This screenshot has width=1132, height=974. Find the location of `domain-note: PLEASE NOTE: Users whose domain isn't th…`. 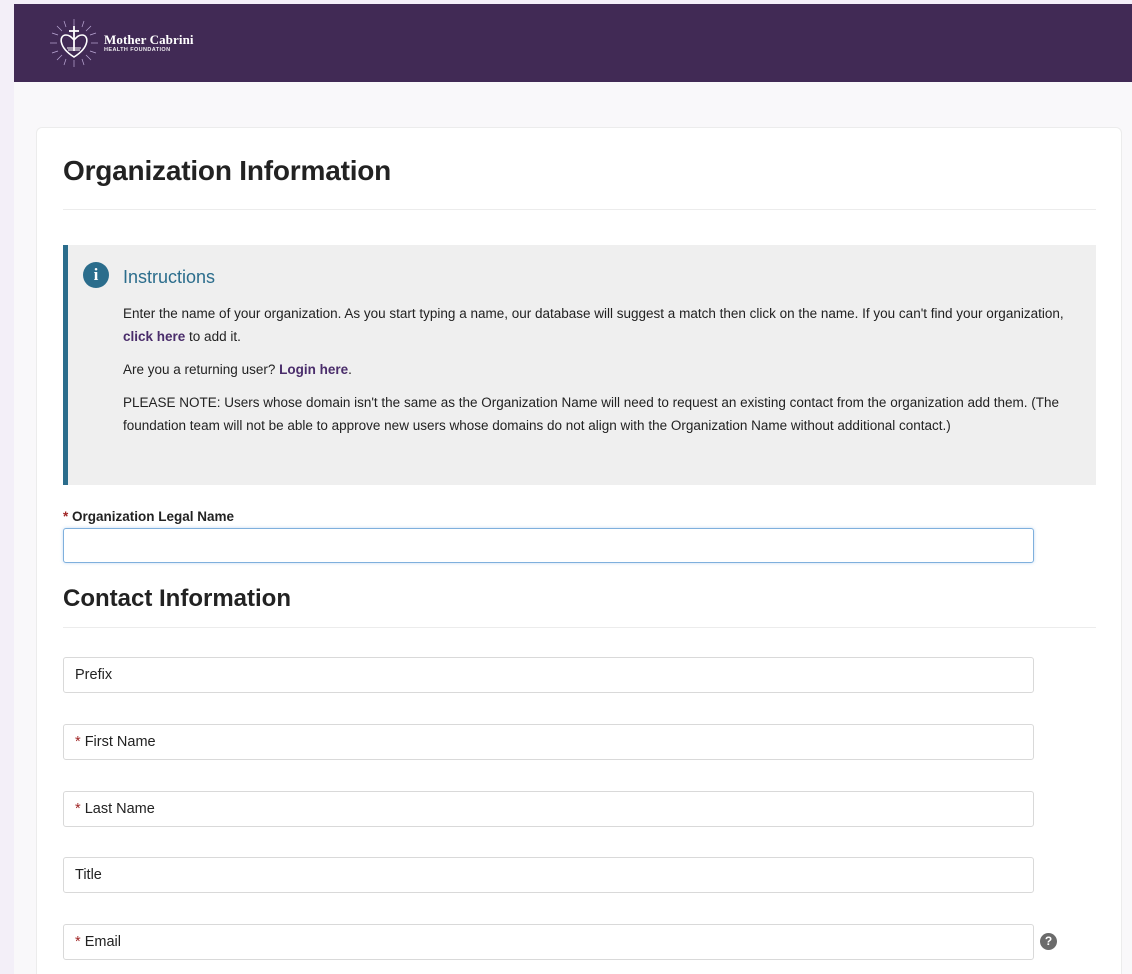

domain-note: PLEASE NOTE: Users whose domain isn't th… is located at coordinates (591, 414).